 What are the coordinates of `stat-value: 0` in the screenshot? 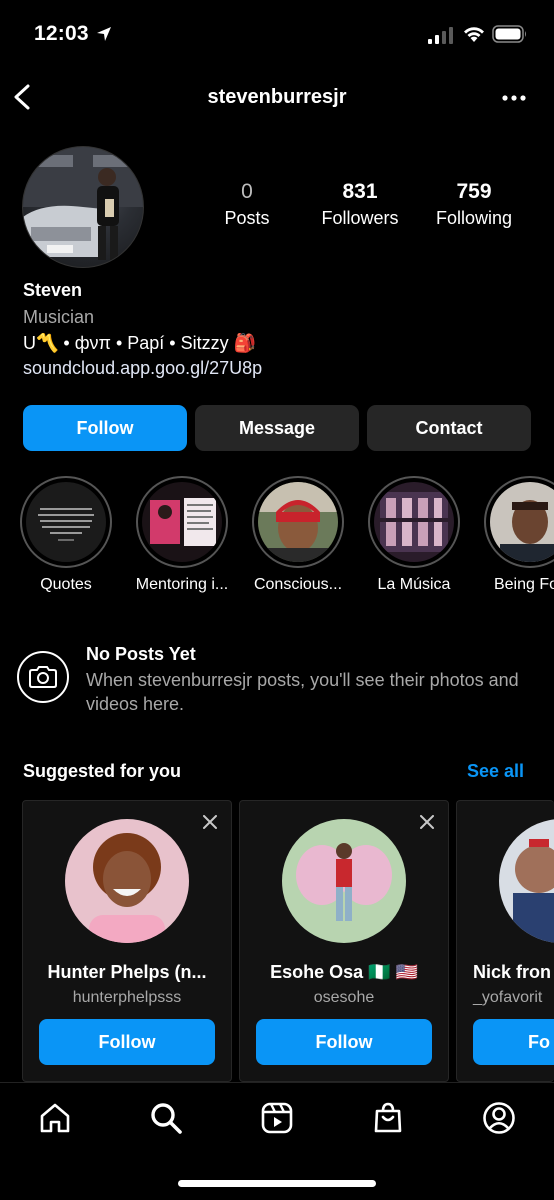 It's located at (247, 191).